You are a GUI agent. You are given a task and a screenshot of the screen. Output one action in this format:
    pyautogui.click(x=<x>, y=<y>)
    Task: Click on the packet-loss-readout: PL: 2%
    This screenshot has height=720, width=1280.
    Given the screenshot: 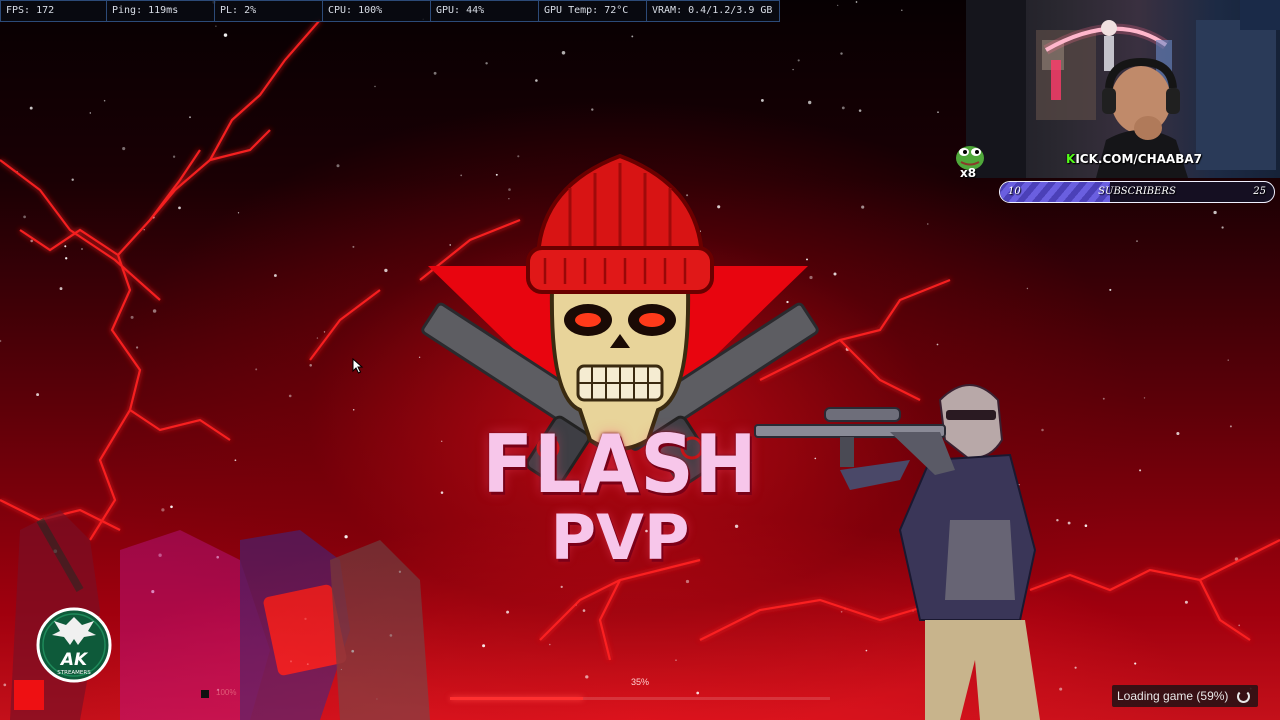 What is the action you would take?
    pyautogui.click(x=269, y=11)
    